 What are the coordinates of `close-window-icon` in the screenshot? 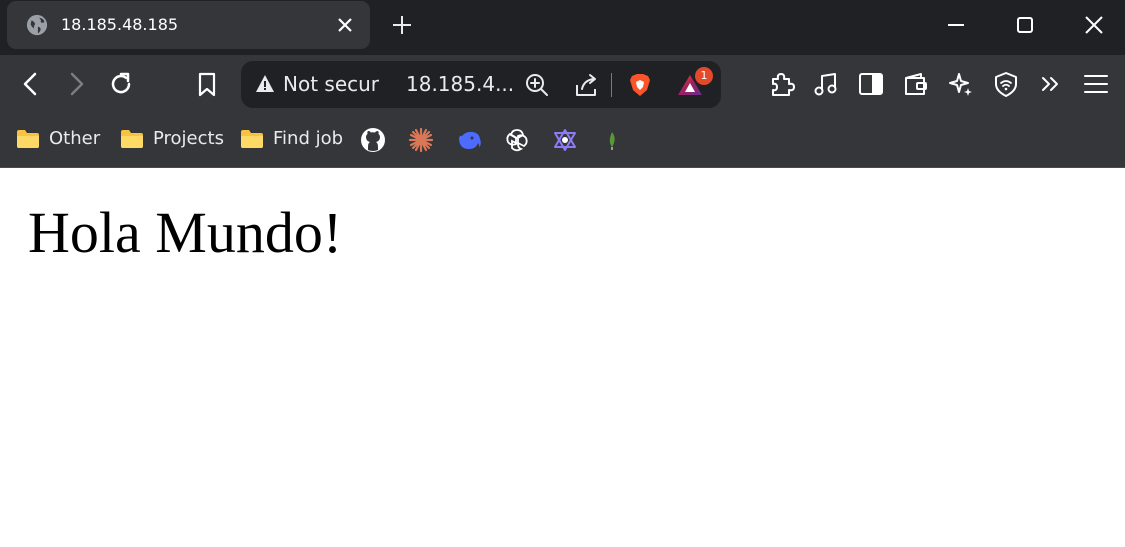 It's located at (1094, 25).